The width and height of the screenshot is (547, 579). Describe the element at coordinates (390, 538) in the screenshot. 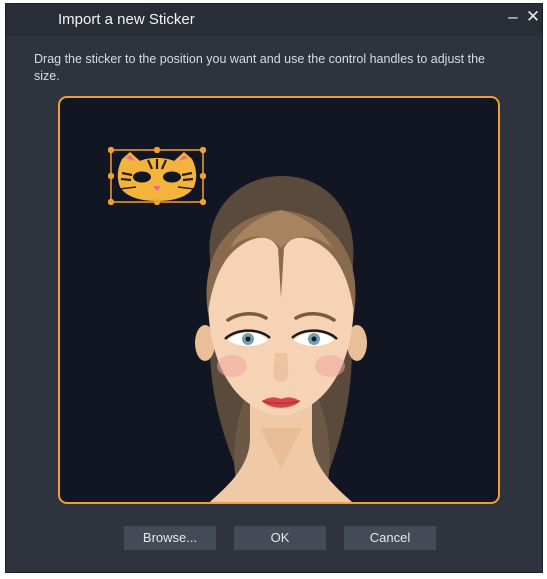

I see `cancel-button: Cancel` at that location.